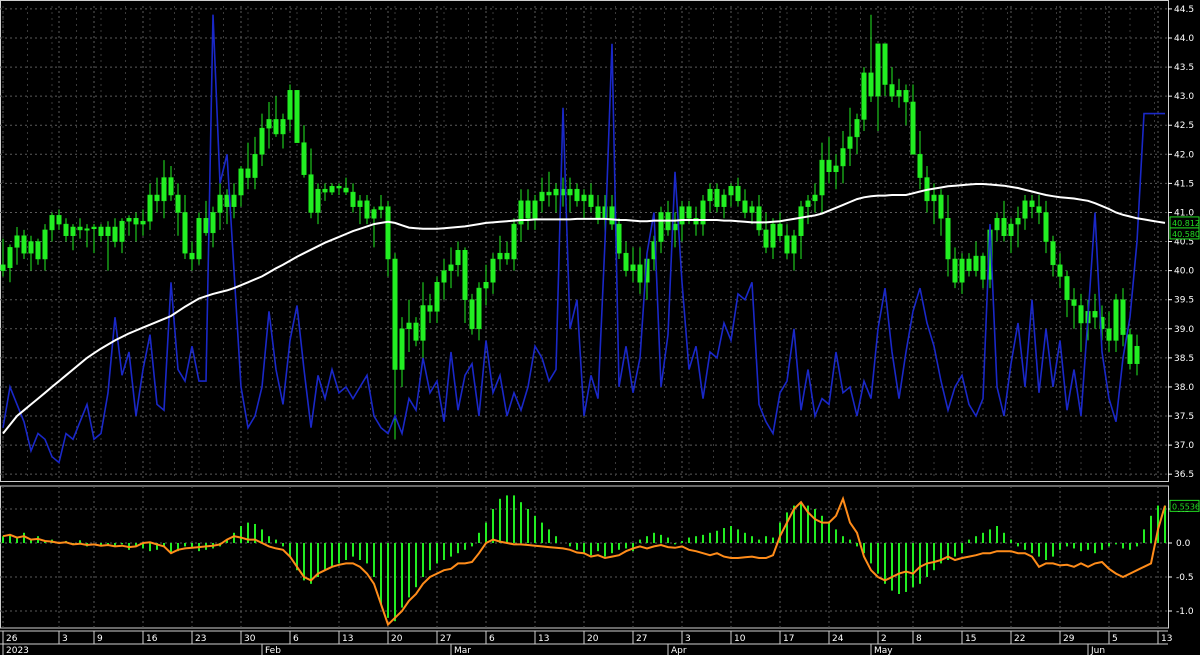 Image resolution: width=1200 pixels, height=655 pixels. I want to click on time-tick-label: 23, so click(200, 639).